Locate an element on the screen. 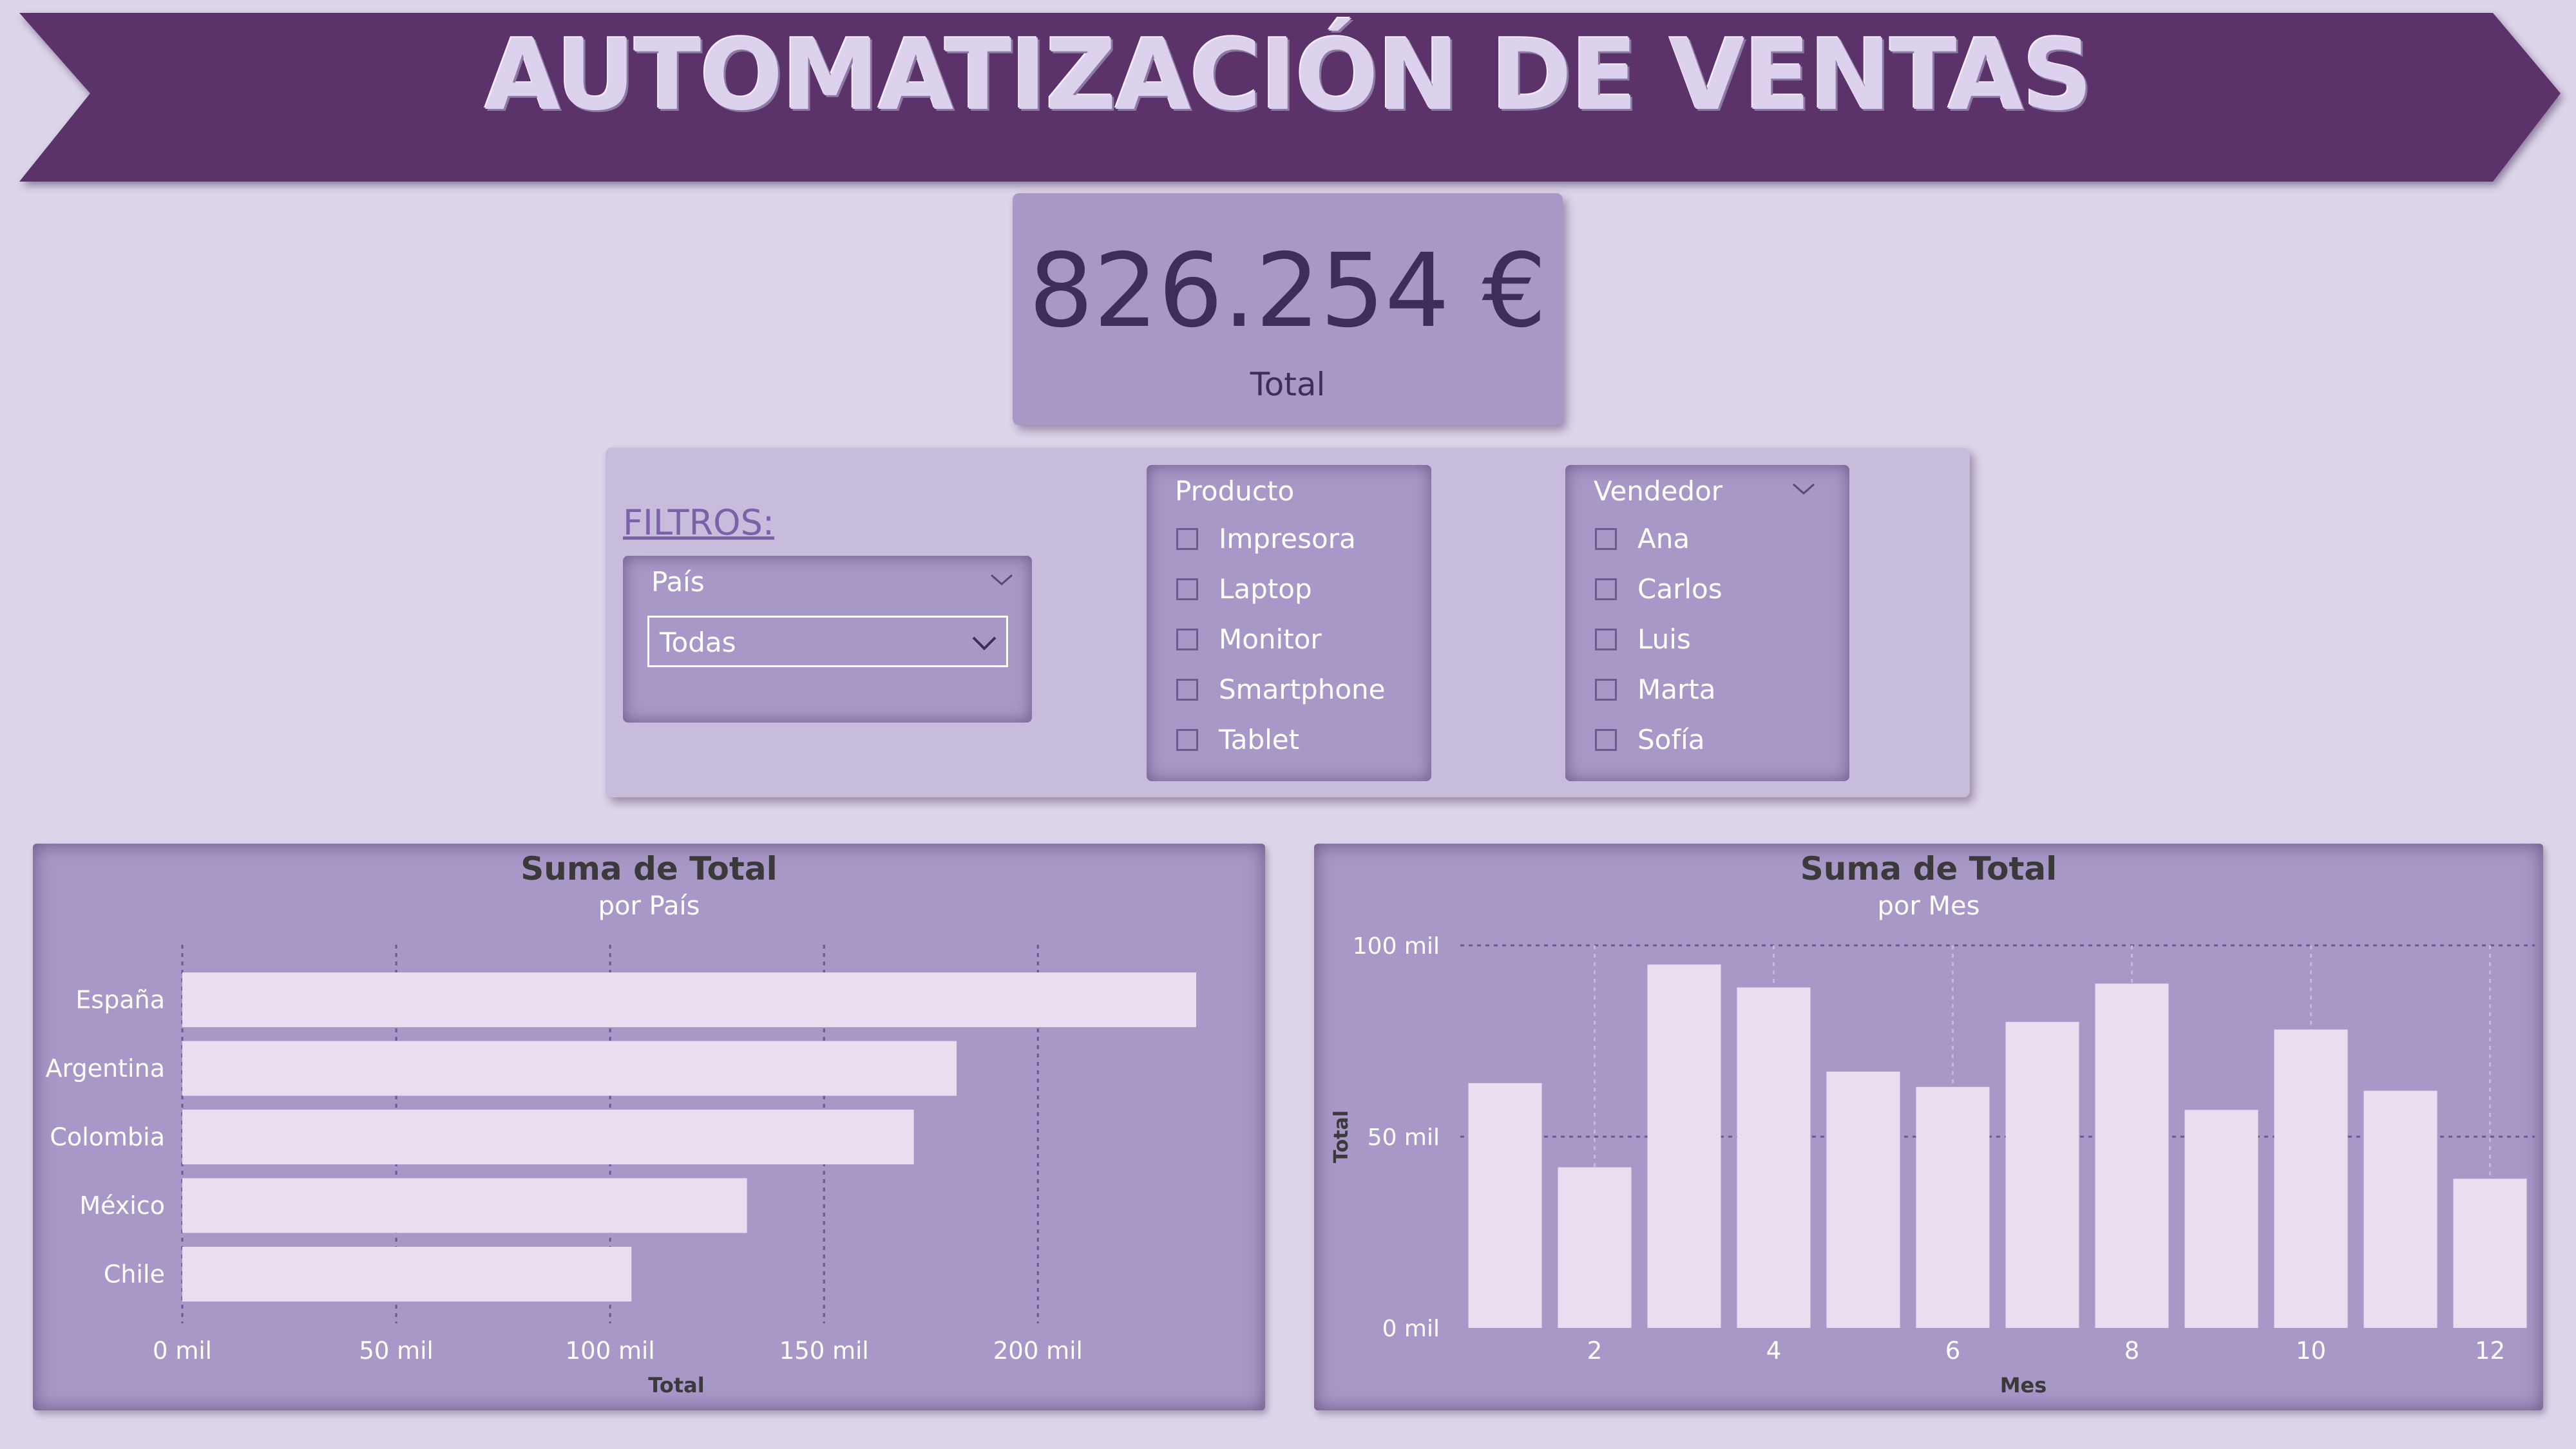 The height and width of the screenshot is (1449, 2576). x-tick-label: 150 mil is located at coordinates (824, 1351).